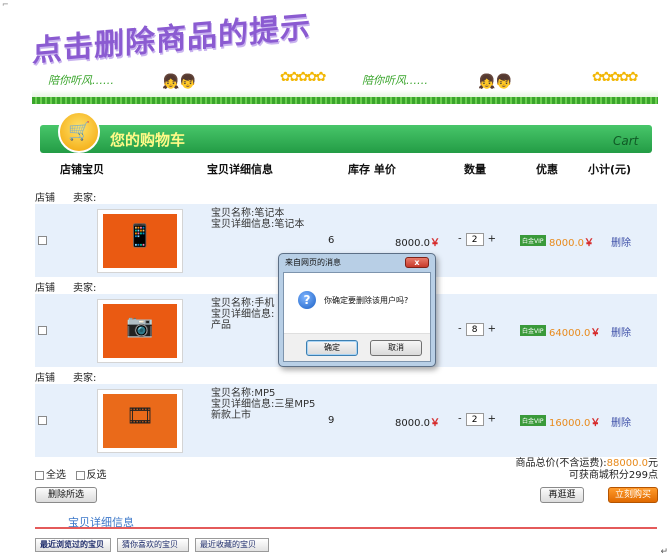  I want to click on cancel-button: 取消, so click(396, 348).